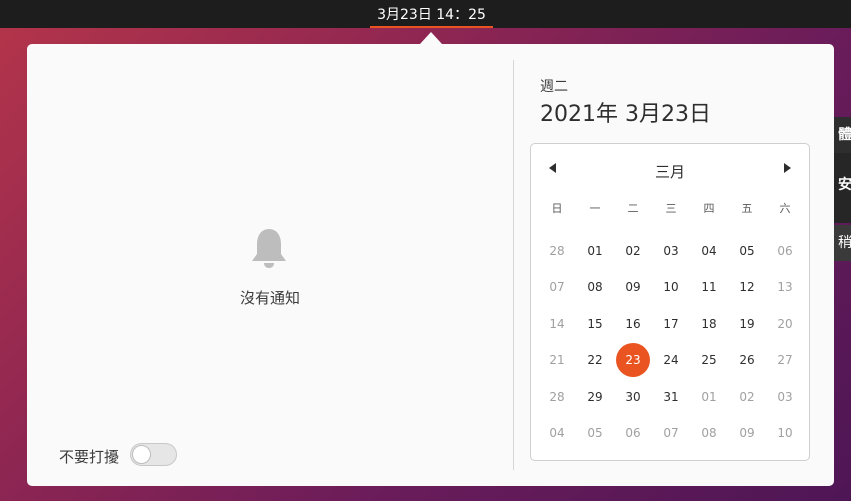  Describe the element at coordinates (633, 324) in the screenshot. I see `calendar-day: 16` at that location.